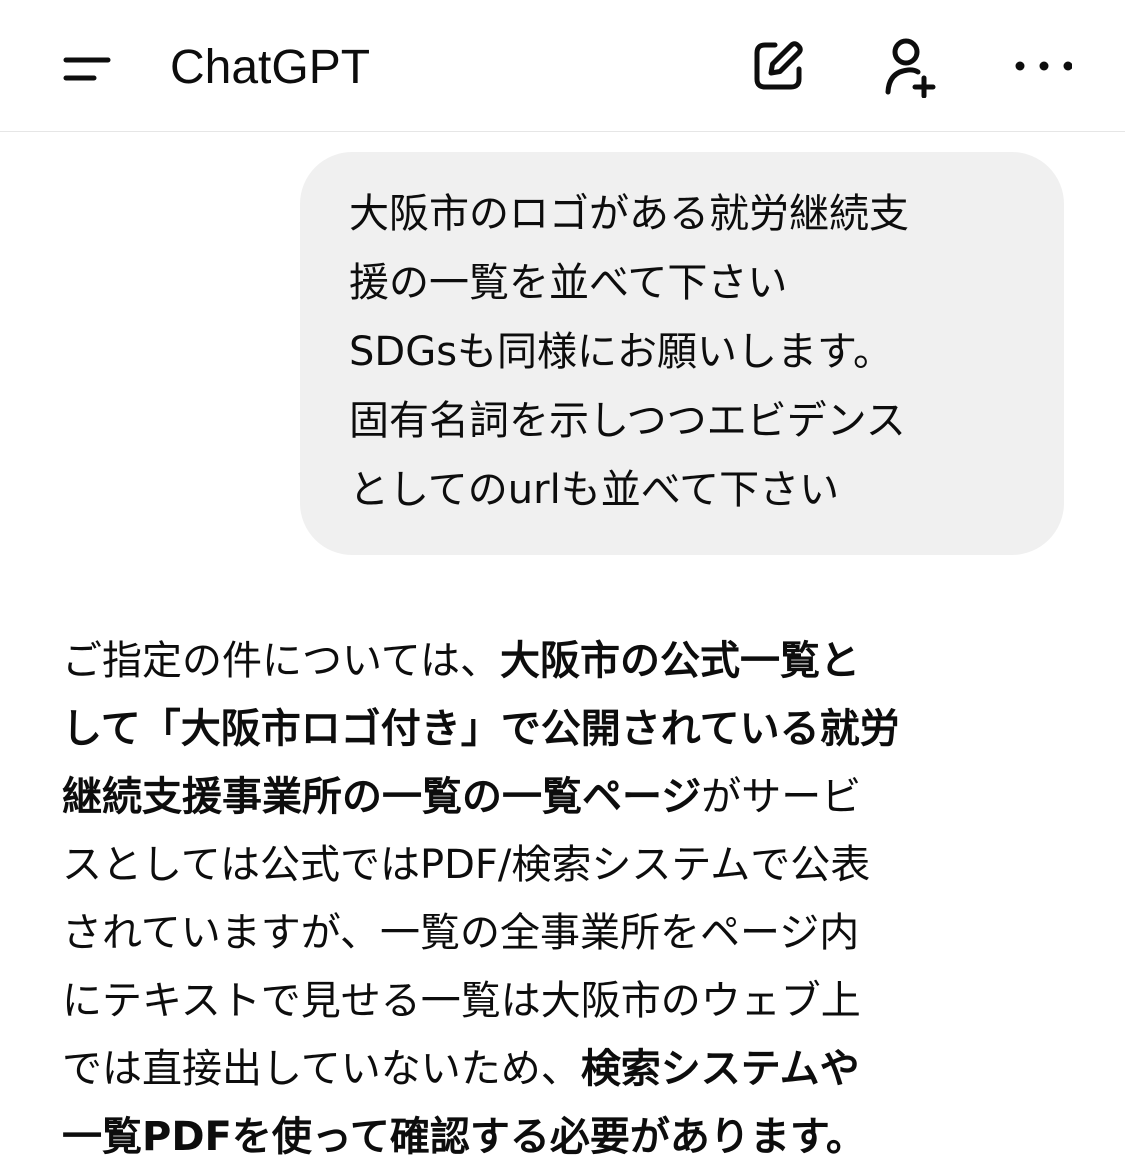 The width and height of the screenshot is (1125, 1171). I want to click on more-options-button, so click(1040, 66).